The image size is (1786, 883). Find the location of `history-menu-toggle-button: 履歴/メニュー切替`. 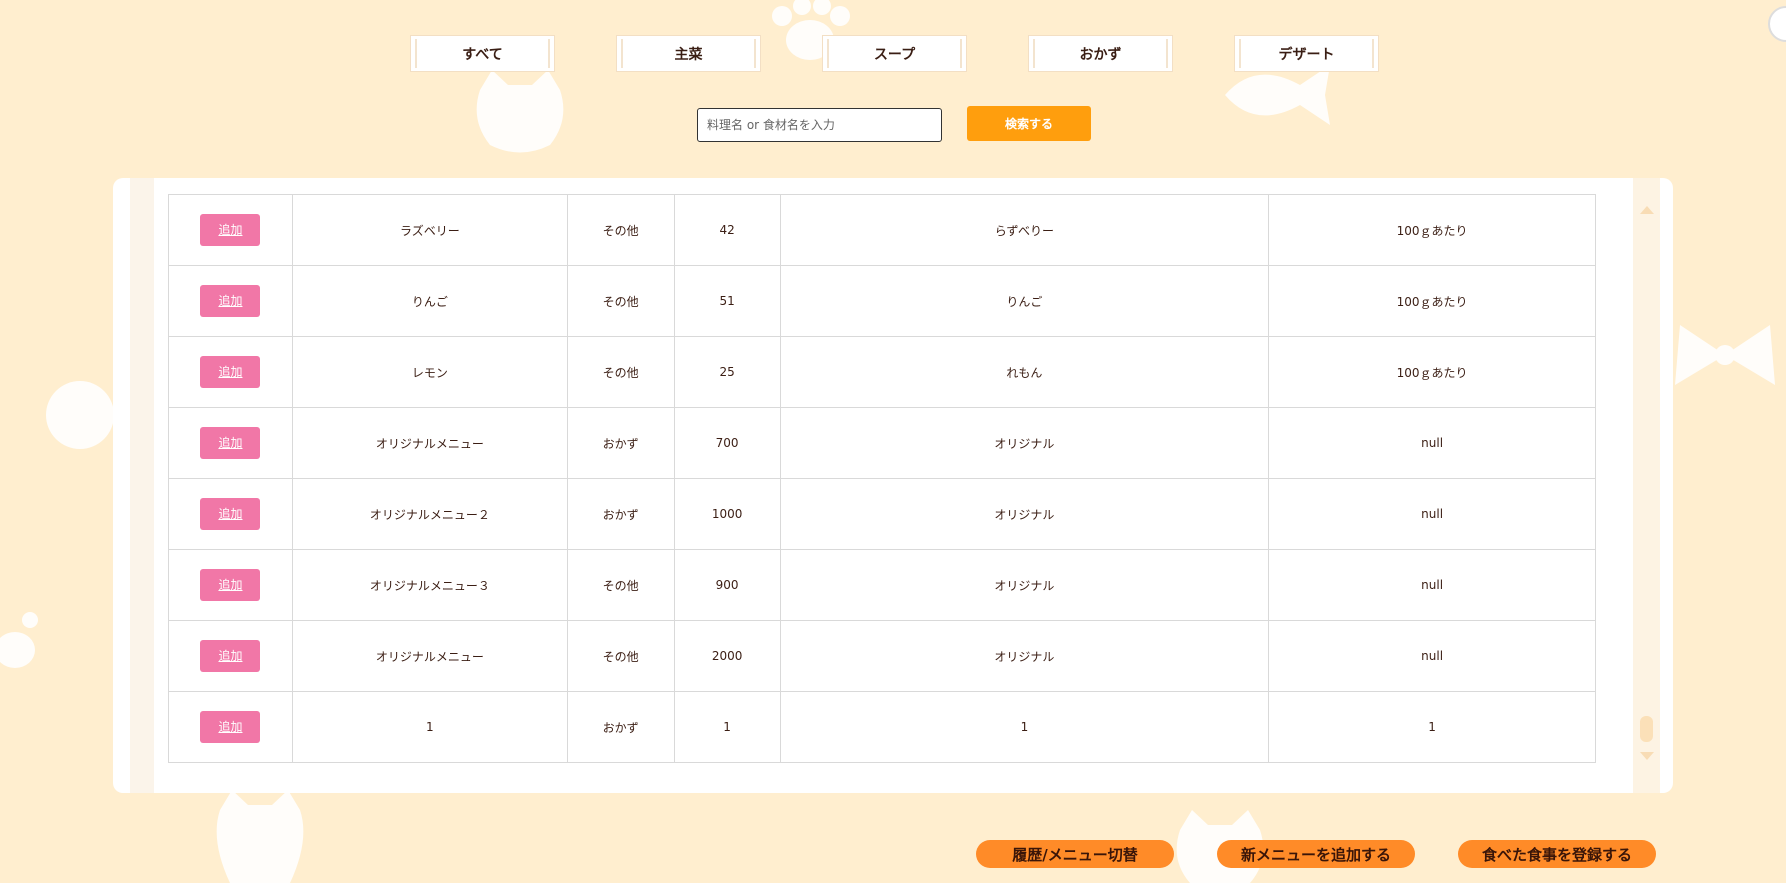

history-menu-toggle-button: 履歴/メニュー切替 is located at coordinates (1075, 854).